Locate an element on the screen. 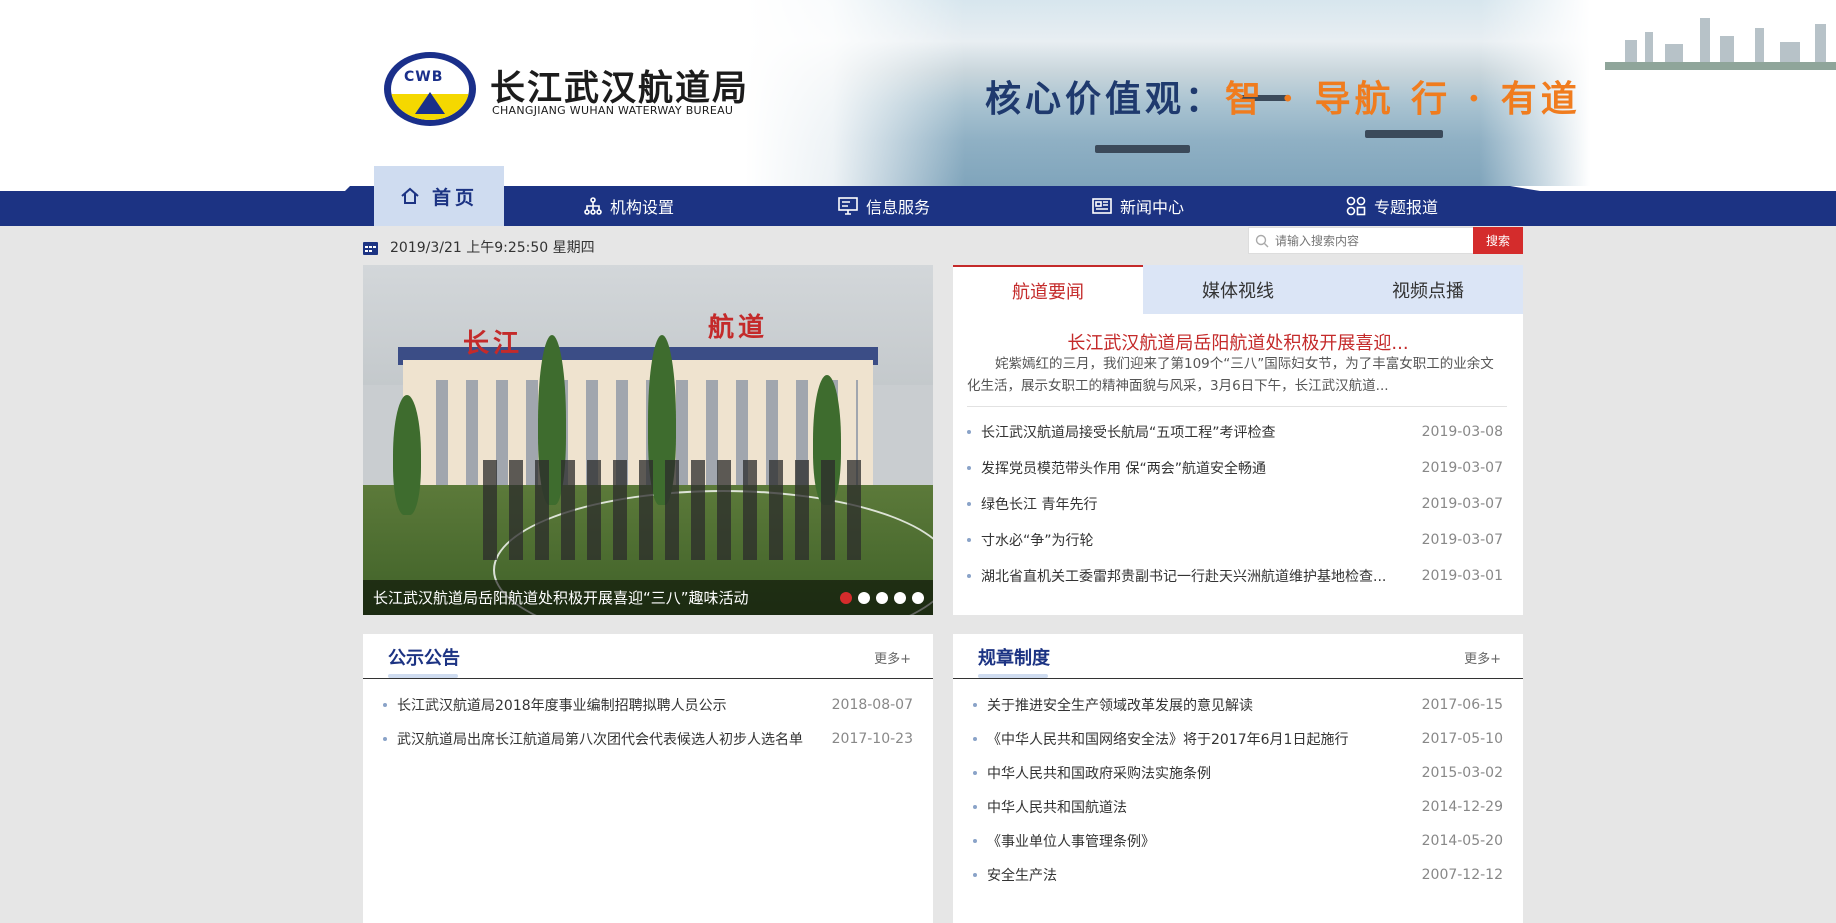  panel-title: 公示公告 is located at coordinates (424, 658).